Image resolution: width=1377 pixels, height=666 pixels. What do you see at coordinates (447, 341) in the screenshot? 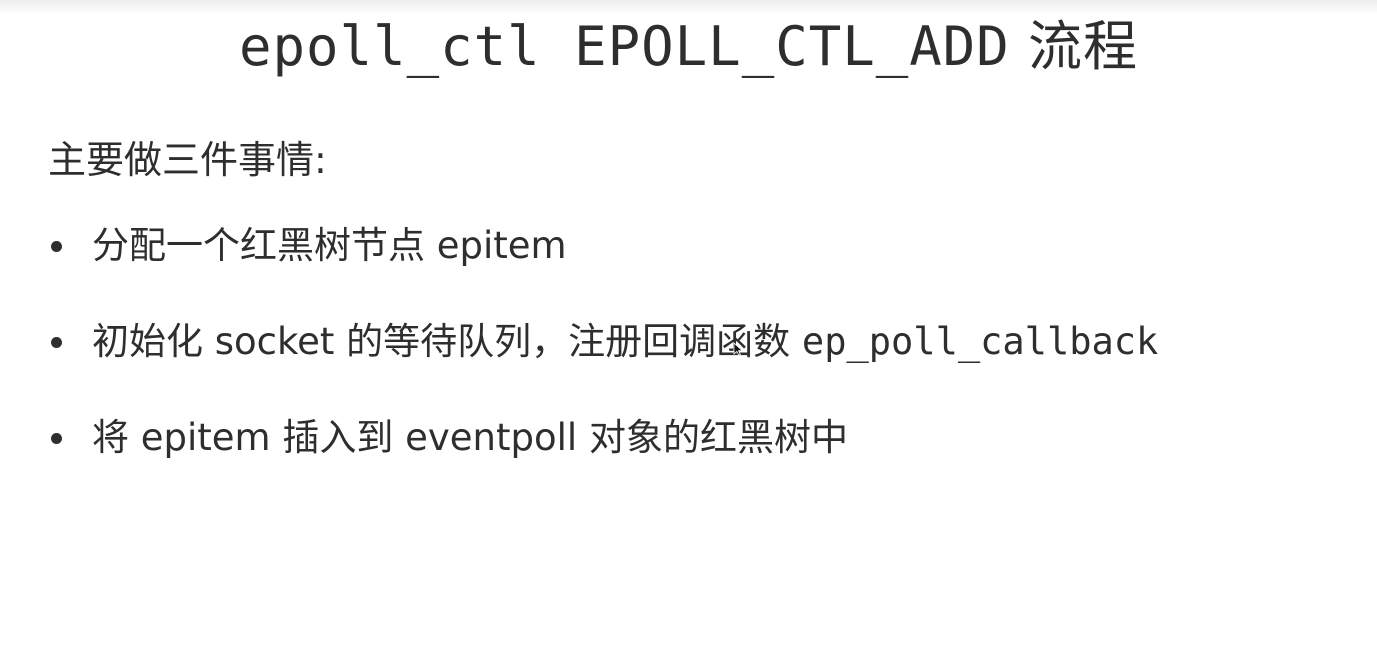
I see `bullet-text-main: 初始化 socket 的等待队列，注册回调函数` at bounding box center [447, 341].